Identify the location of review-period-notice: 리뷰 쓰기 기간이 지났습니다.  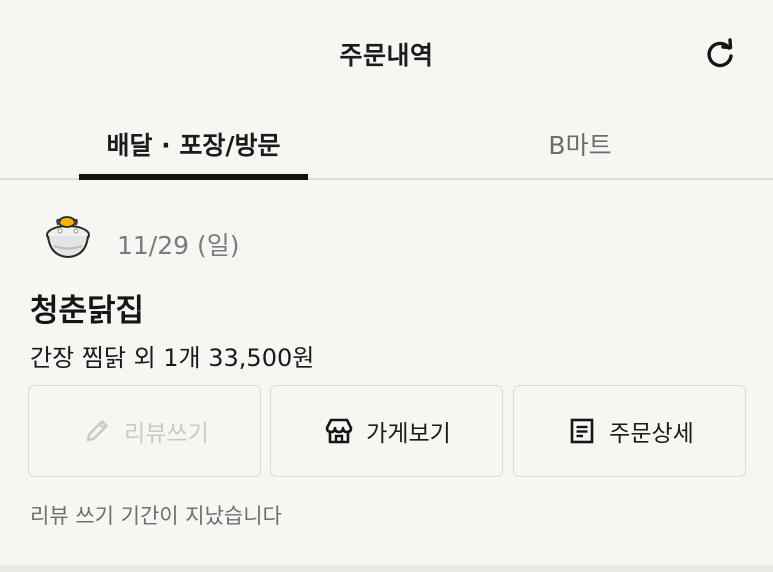
(156, 516).